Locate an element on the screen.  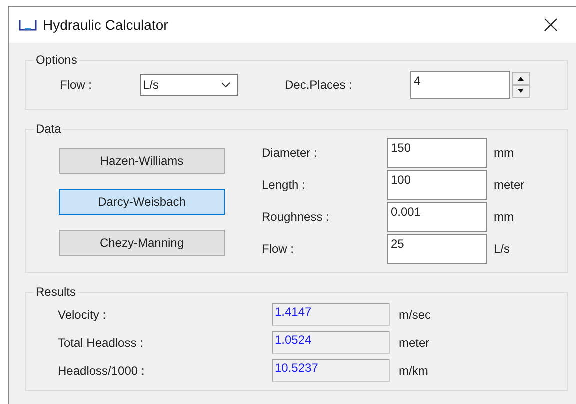
unit-label: m/sec is located at coordinates (415, 315).